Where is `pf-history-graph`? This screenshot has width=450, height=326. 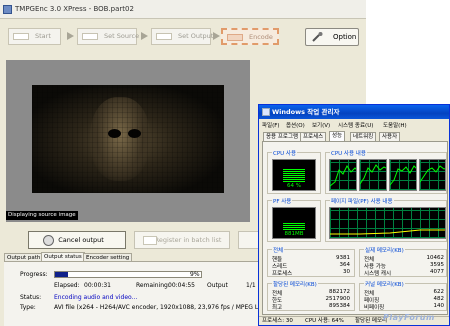
pf-history-graph is located at coordinates (387, 223).